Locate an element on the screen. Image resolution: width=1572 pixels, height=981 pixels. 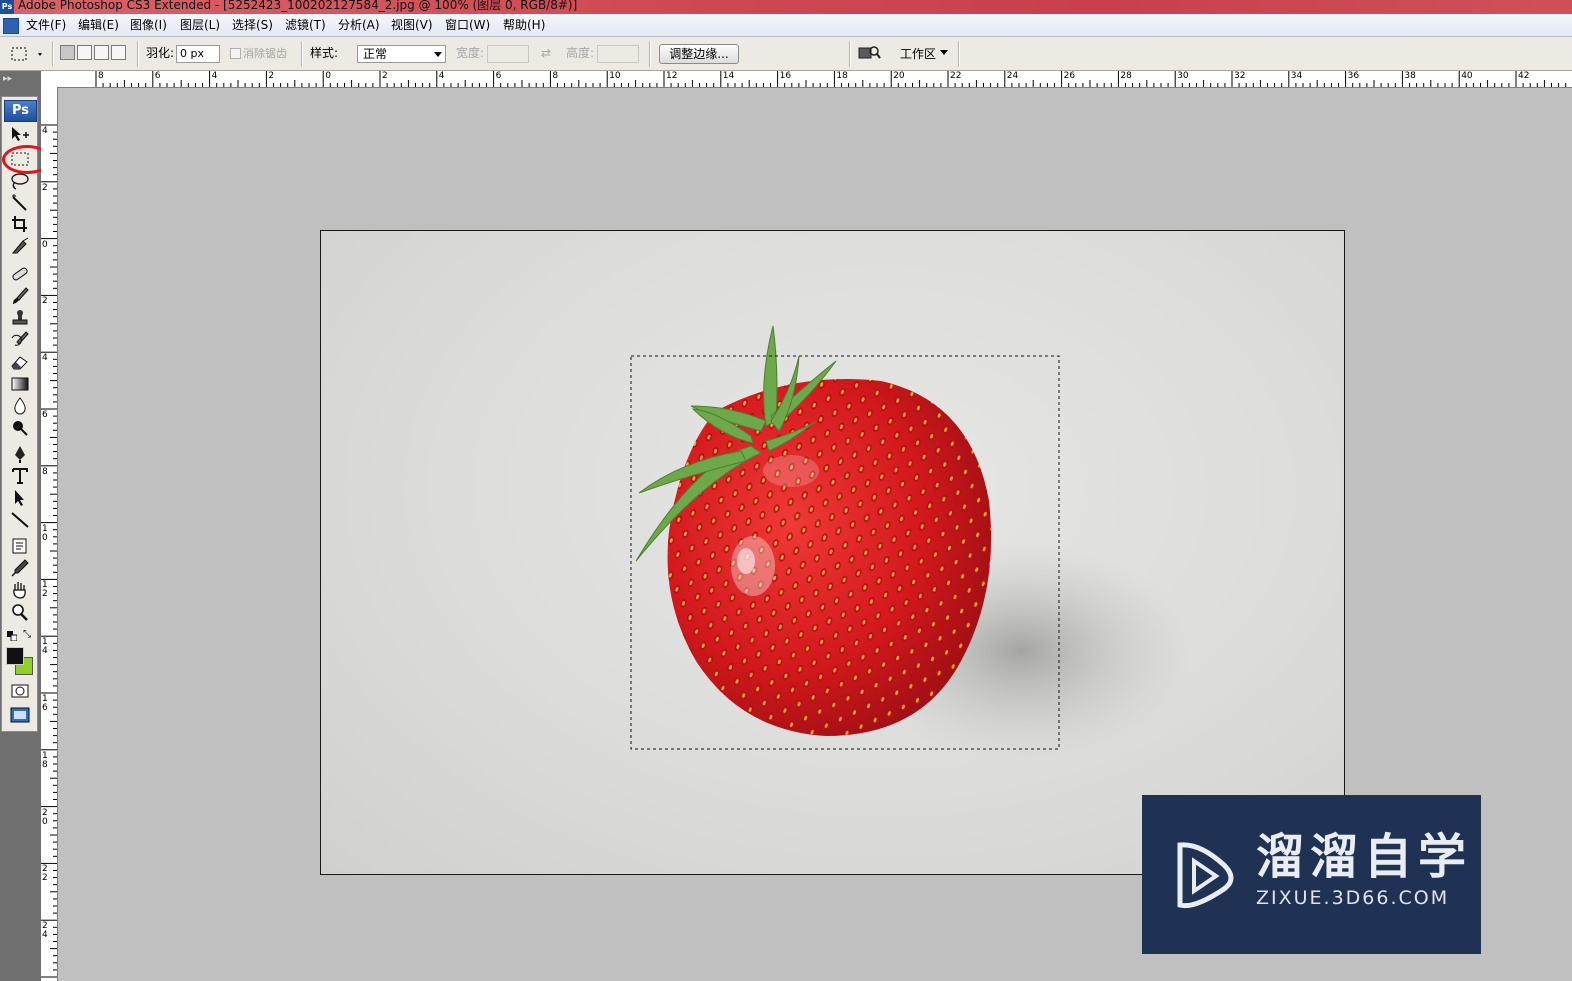
menu-analysis: 分析(A) is located at coordinates (359, 25).